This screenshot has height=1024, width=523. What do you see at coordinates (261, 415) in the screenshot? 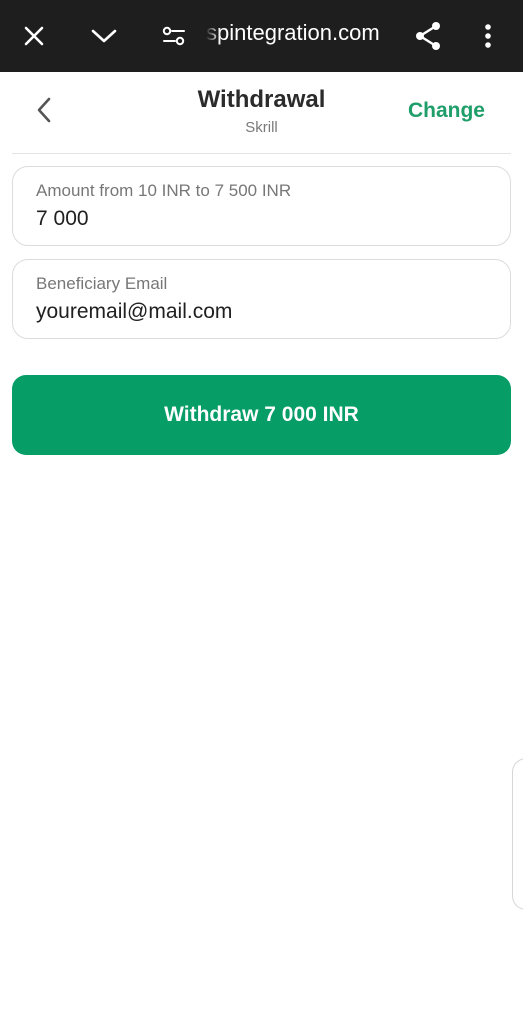
I see `withdraw-button: Withdraw 7 000 INR` at bounding box center [261, 415].